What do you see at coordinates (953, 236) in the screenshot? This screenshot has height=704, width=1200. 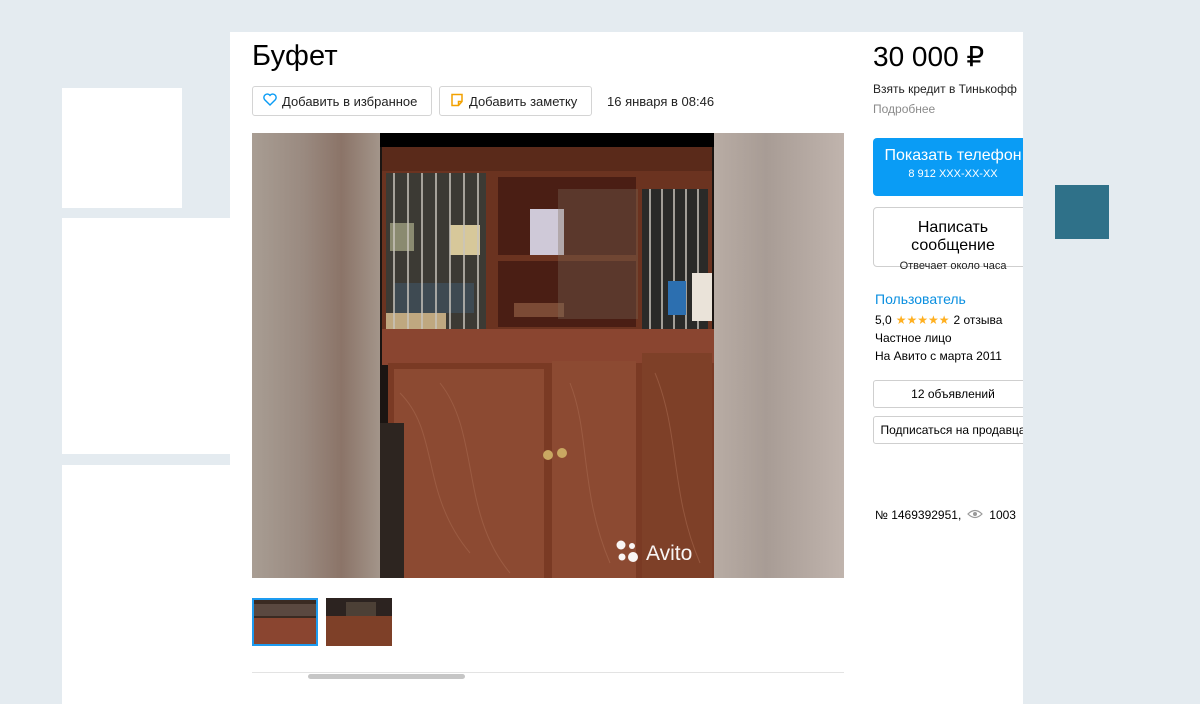 I see `write-message-label: Написать сообщение` at bounding box center [953, 236].